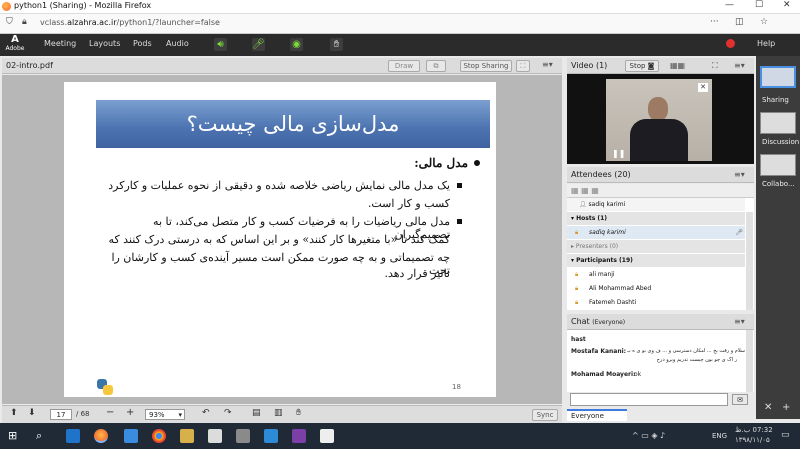  Describe the element at coordinates (739, 321) in the screenshot. I see `chat-menu-icon: ≡▾` at that location.